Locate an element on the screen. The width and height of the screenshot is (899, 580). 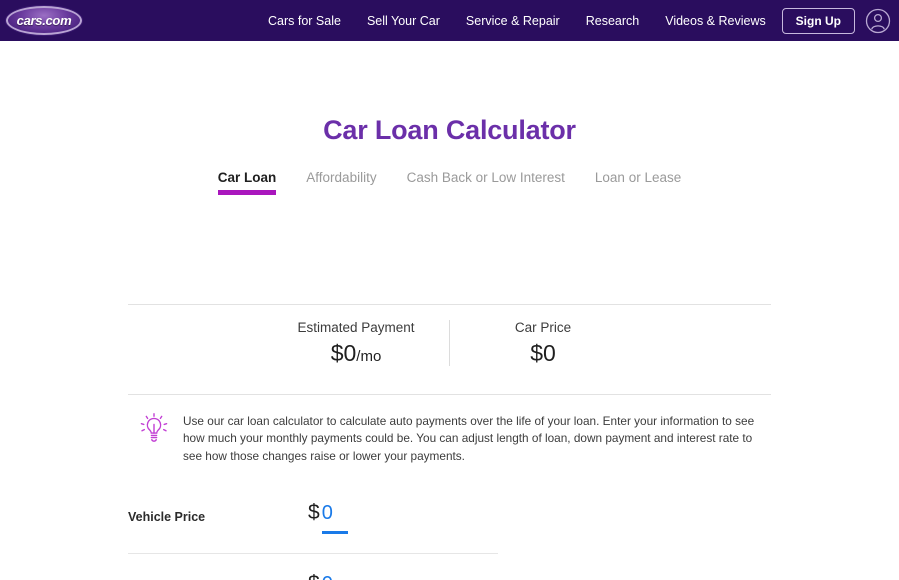
cars-com-logo: cars.com is located at coordinates (44, 20).